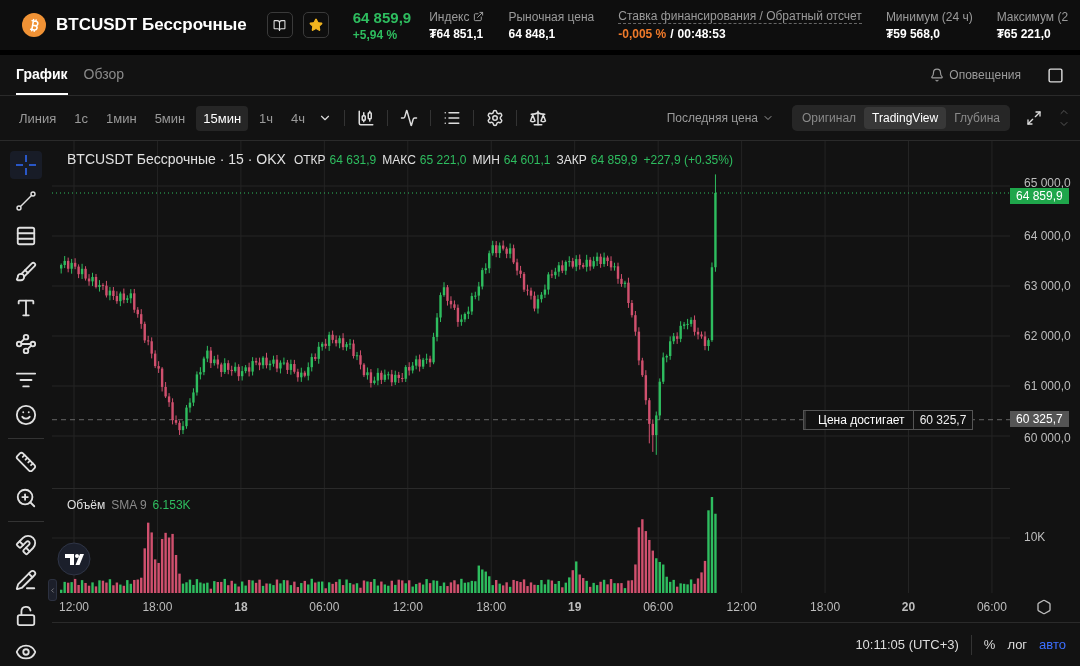 The image size is (1080, 666). I want to click on stat-value: ₮59 568,0, so click(913, 33).